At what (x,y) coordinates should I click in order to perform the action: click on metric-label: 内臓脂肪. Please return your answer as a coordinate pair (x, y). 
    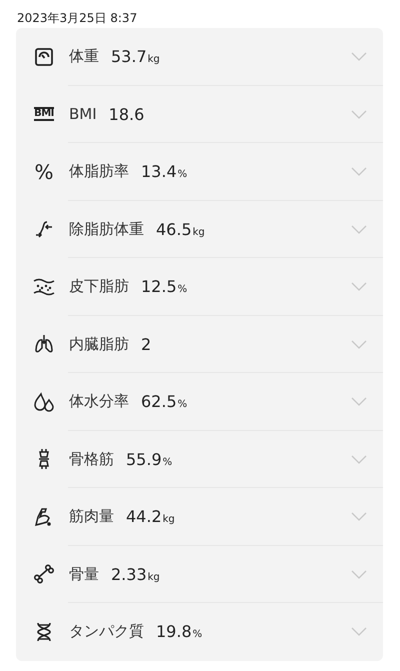
    Looking at the image, I should click on (99, 344).